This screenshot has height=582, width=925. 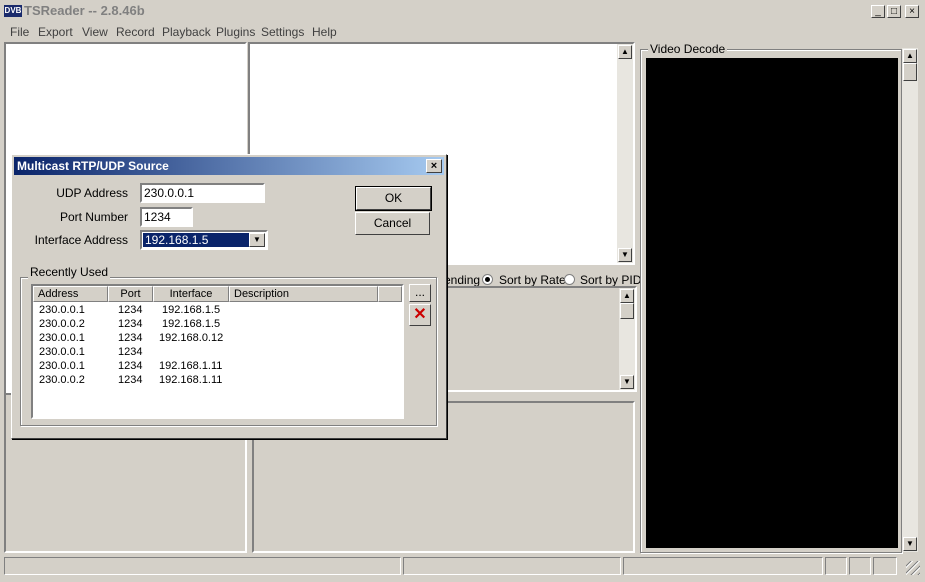 What do you see at coordinates (625, 153) in the screenshot?
I see `info-scrollbar: ▲ ▼` at bounding box center [625, 153].